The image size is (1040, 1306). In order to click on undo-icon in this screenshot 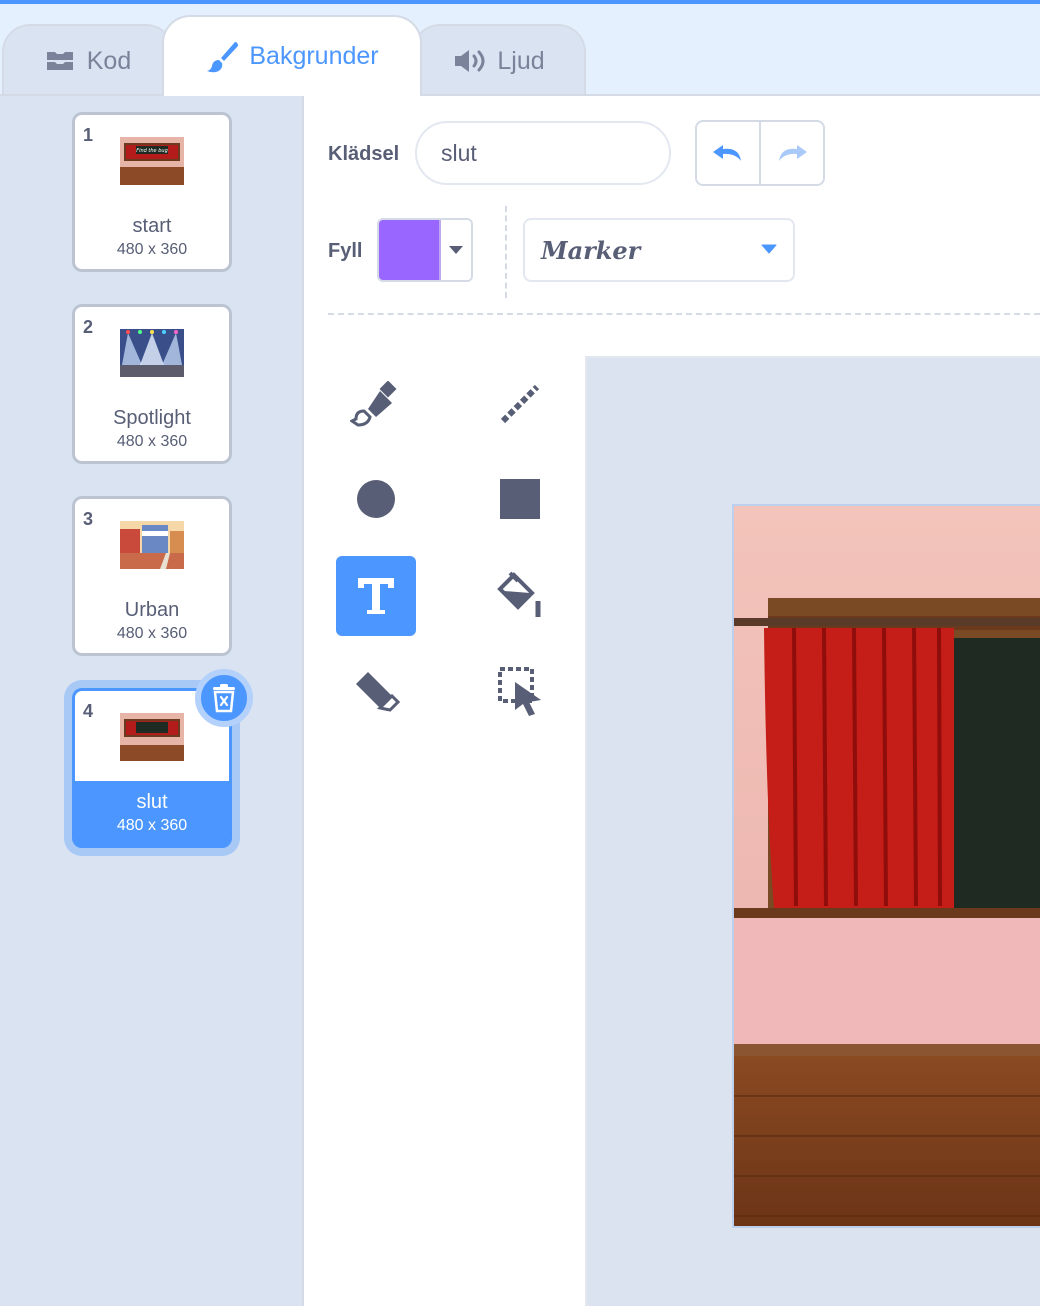, I will do `click(727, 153)`.